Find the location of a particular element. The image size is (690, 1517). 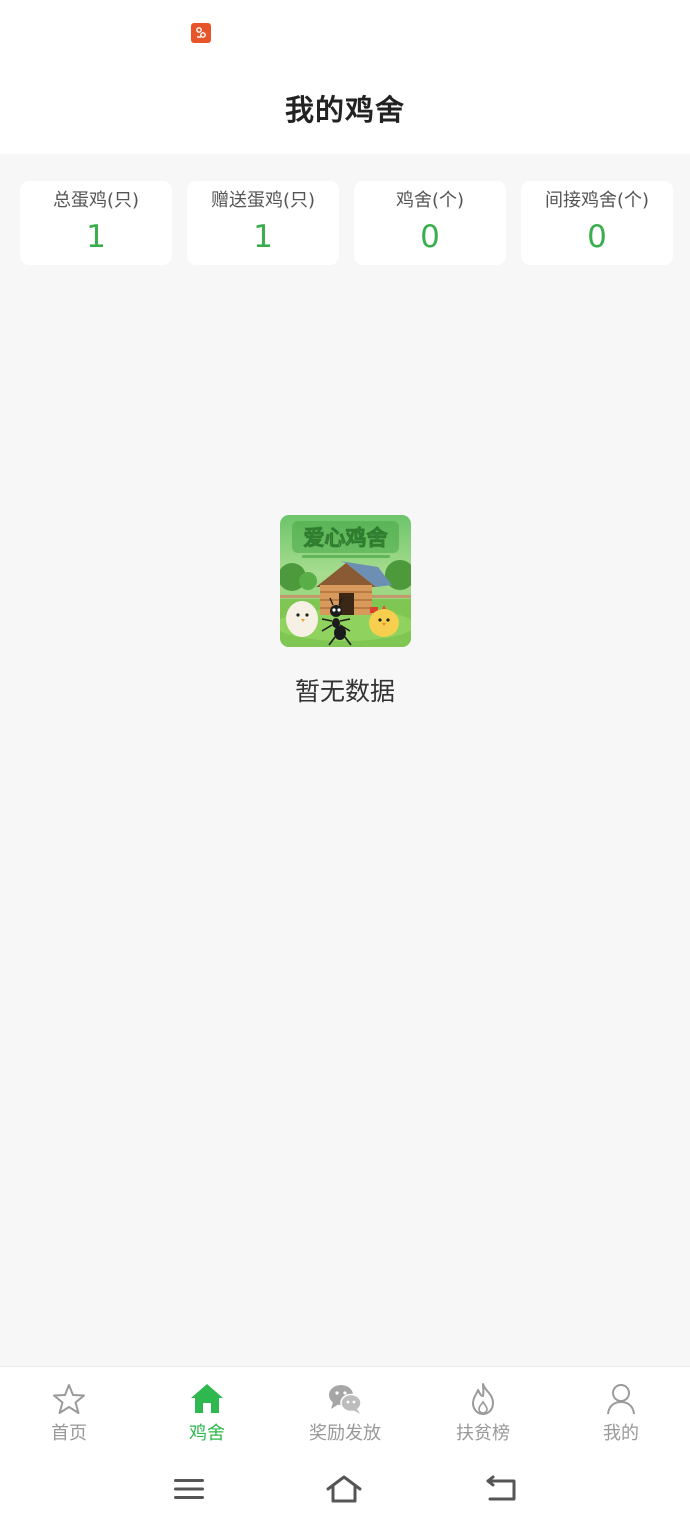

tab-poverty-ranking: 扶贫榜 is located at coordinates (483, 1414).